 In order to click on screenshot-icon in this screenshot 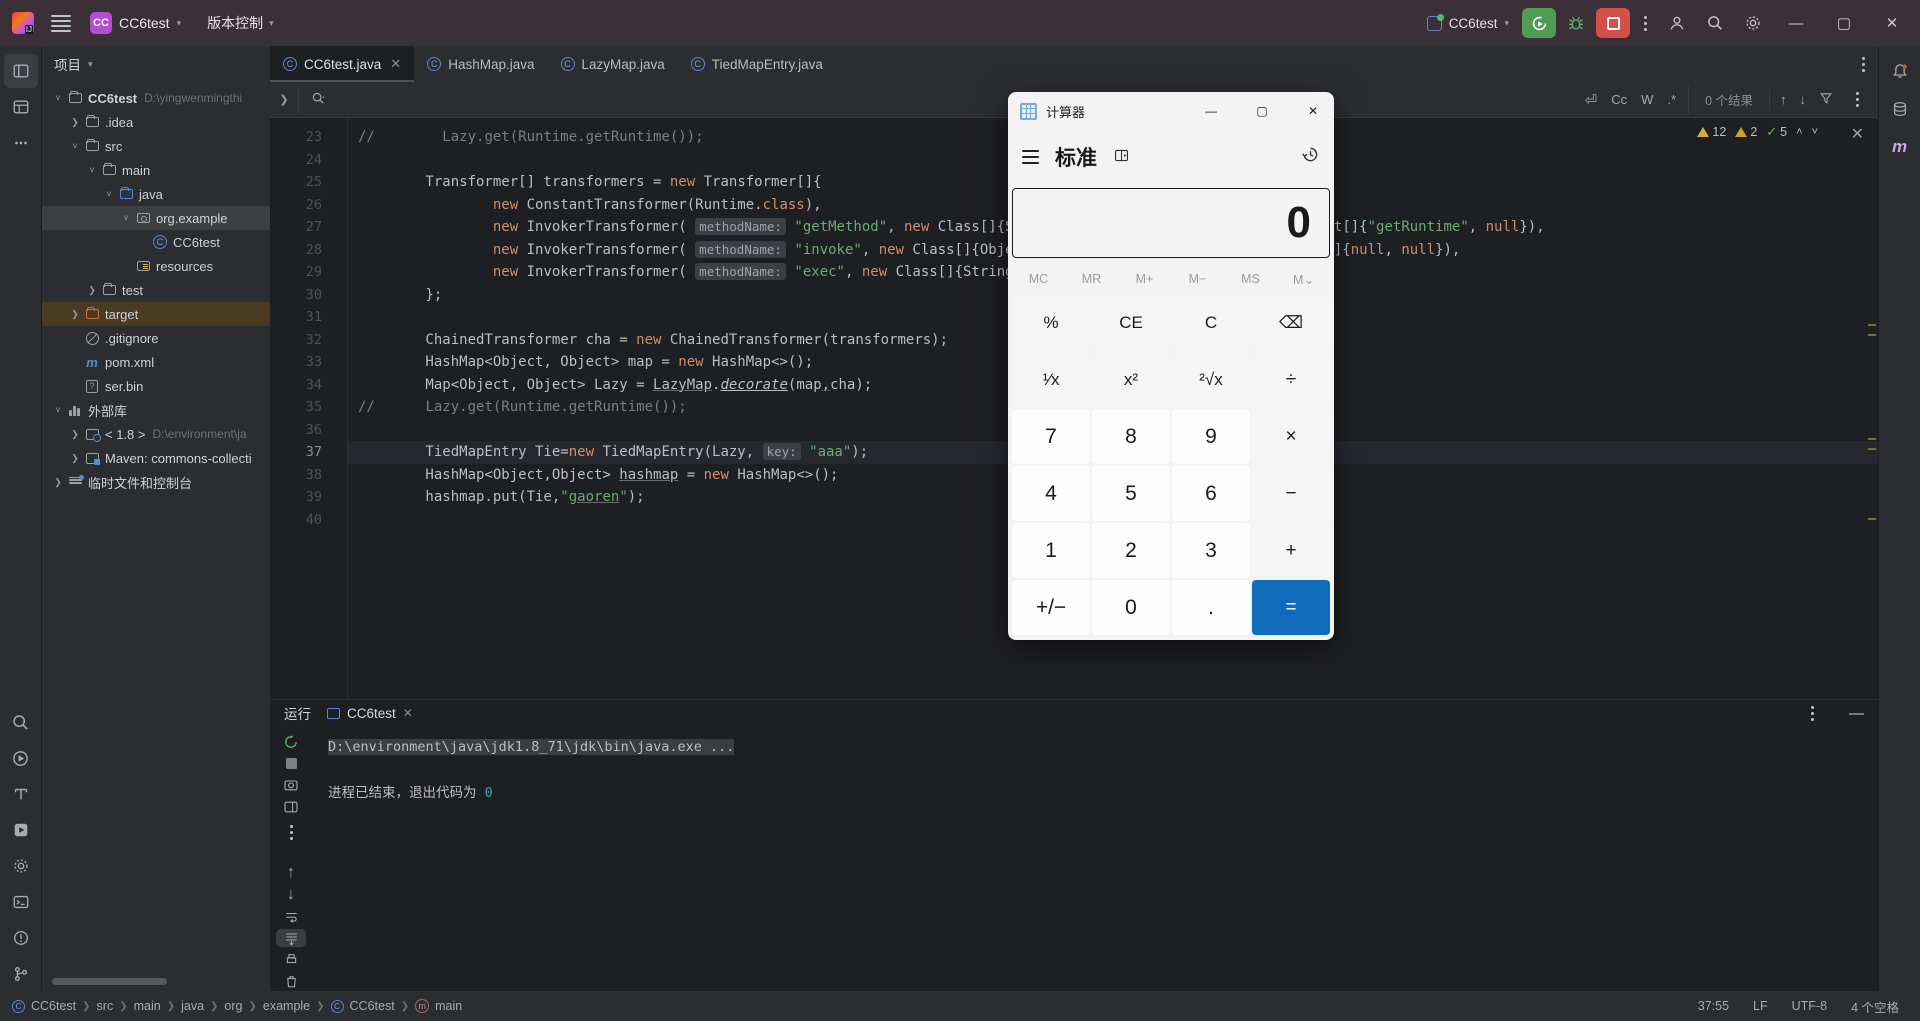, I will do `click(291, 785)`.